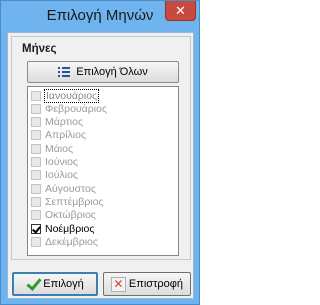  Describe the element at coordinates (63, 284) in the screenshot. I see `select-button-label: Επιλογή` at that location.